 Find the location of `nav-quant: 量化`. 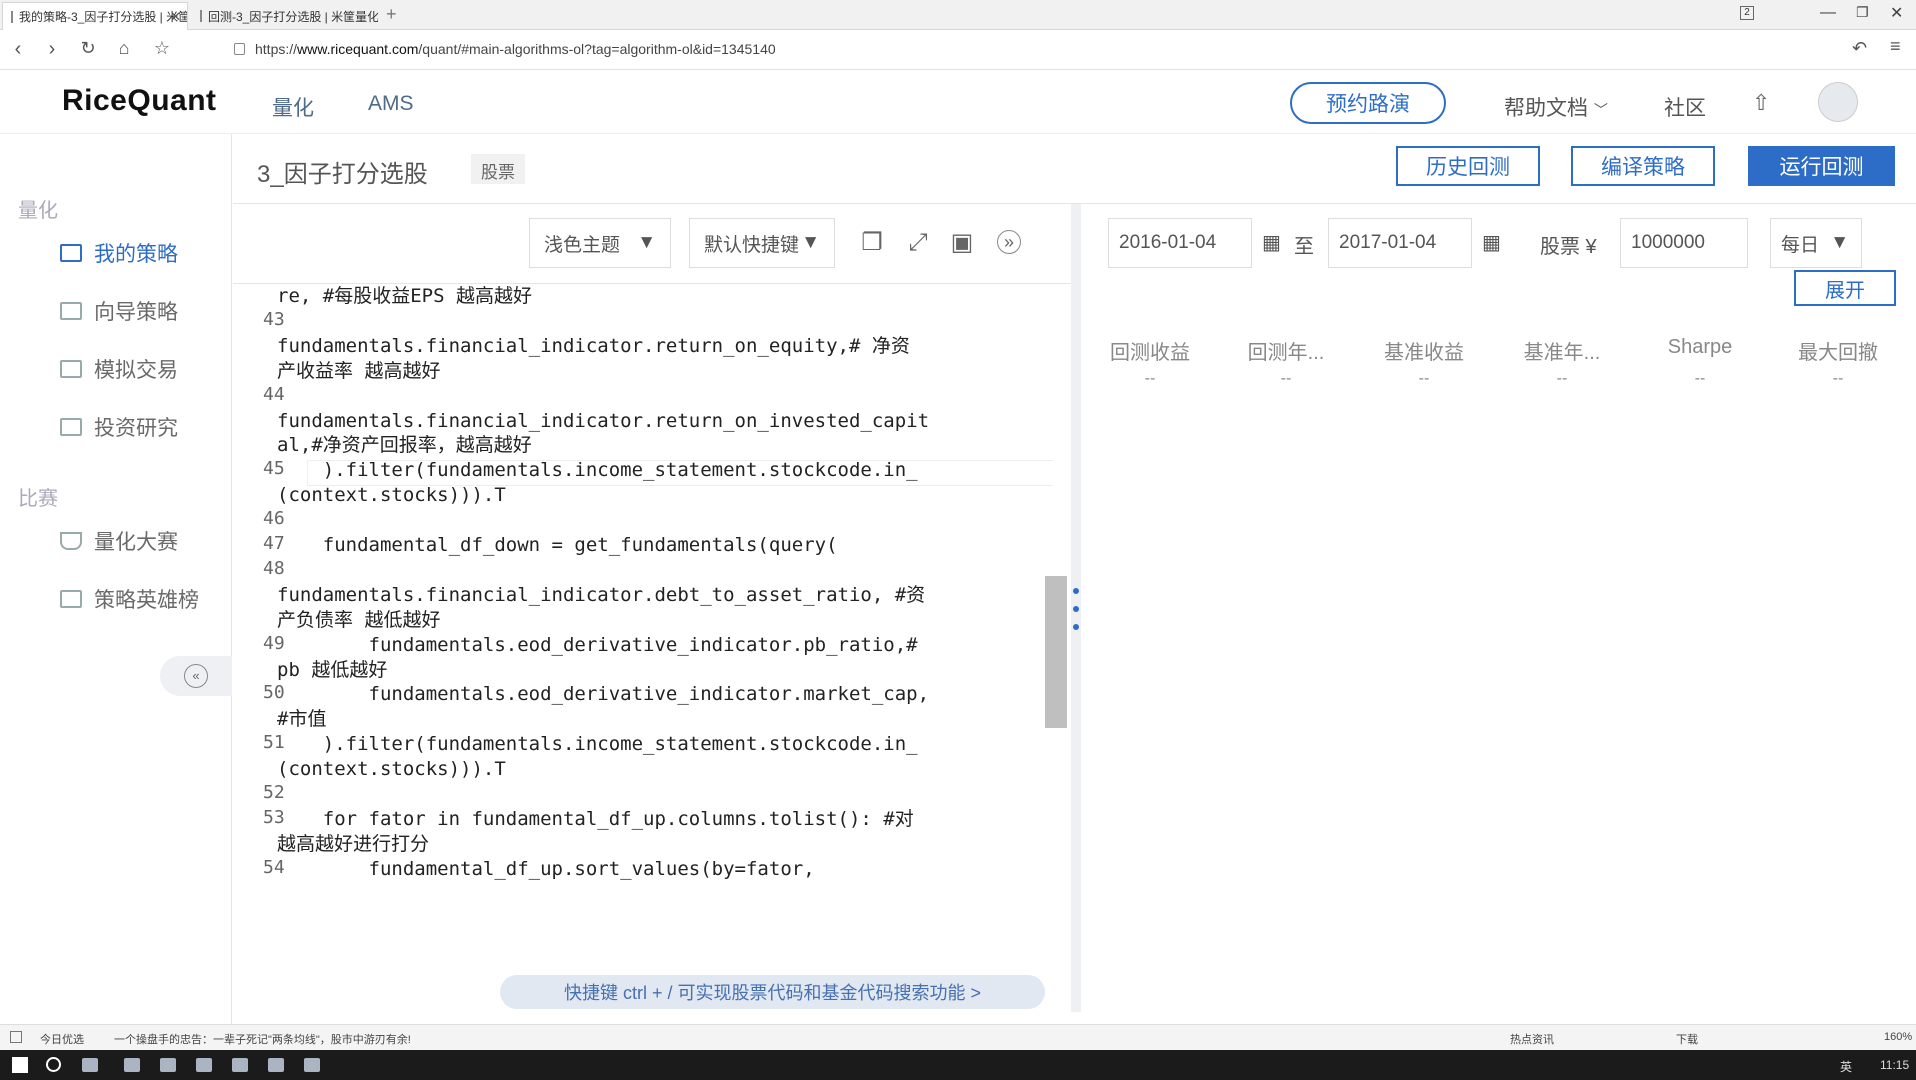

nav-quant: 量化 is located at coordinates (293, 107).